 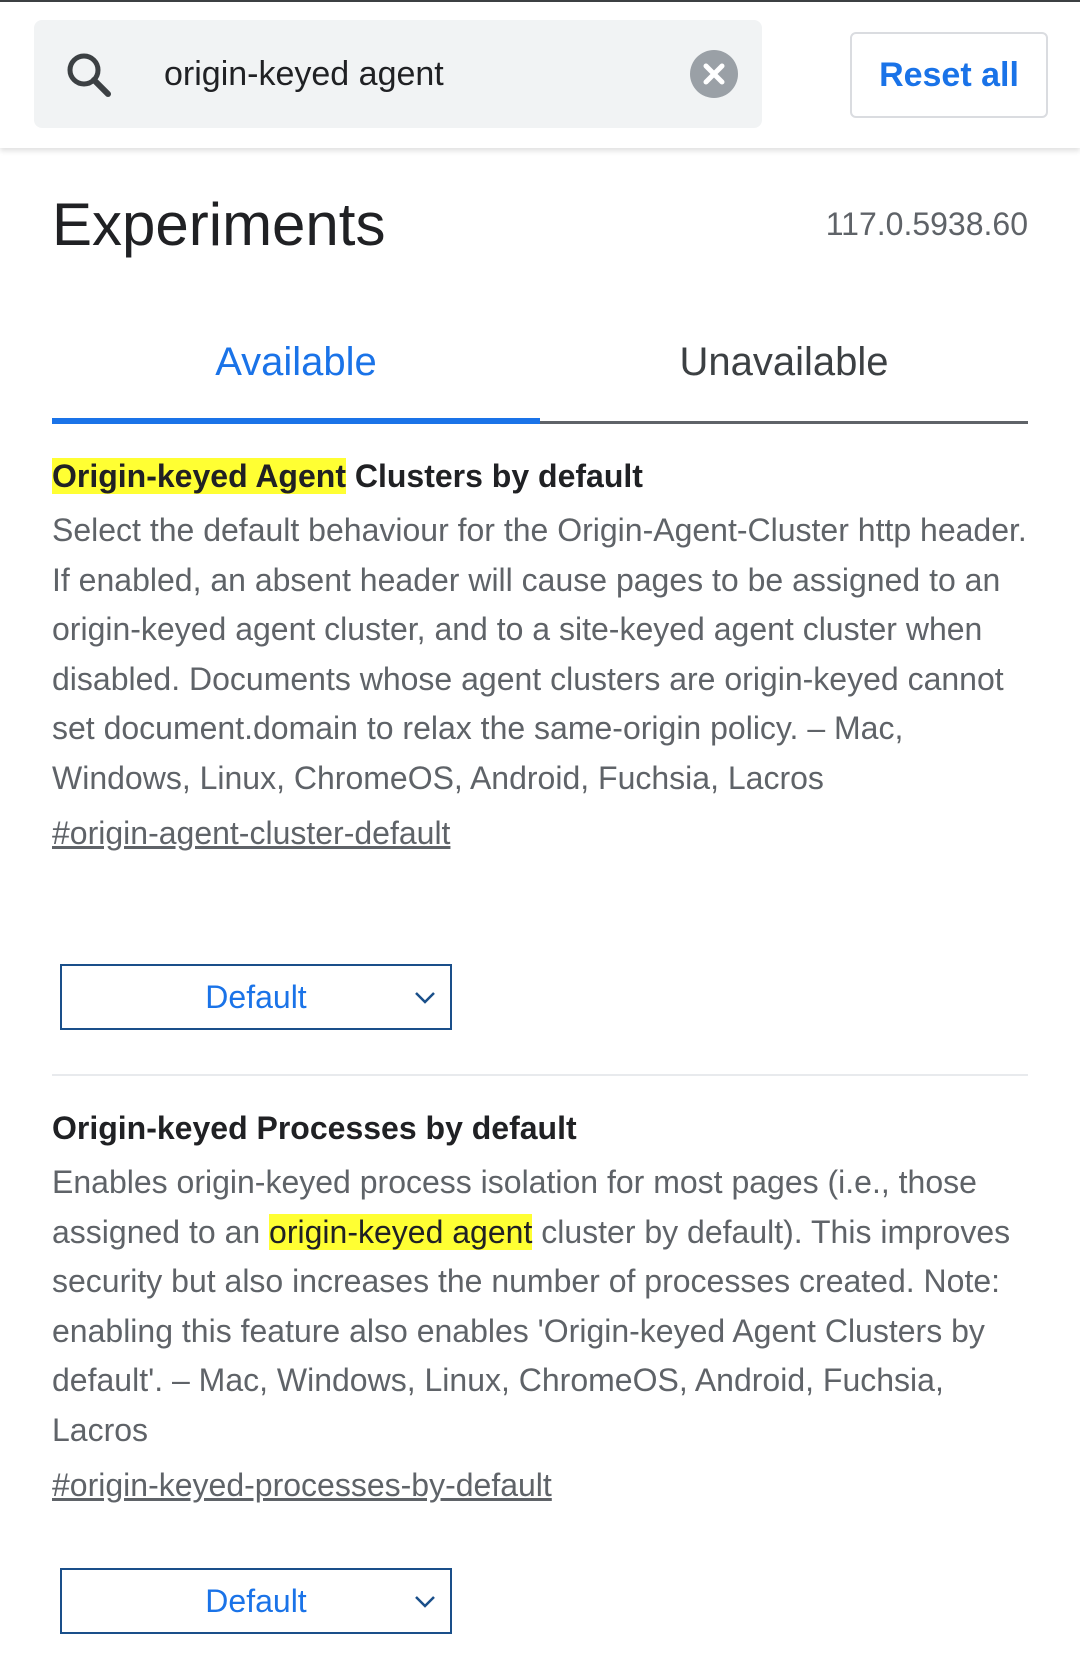 I want to click on tab-bar: Available Unavailable, so click(x=540, y=372).